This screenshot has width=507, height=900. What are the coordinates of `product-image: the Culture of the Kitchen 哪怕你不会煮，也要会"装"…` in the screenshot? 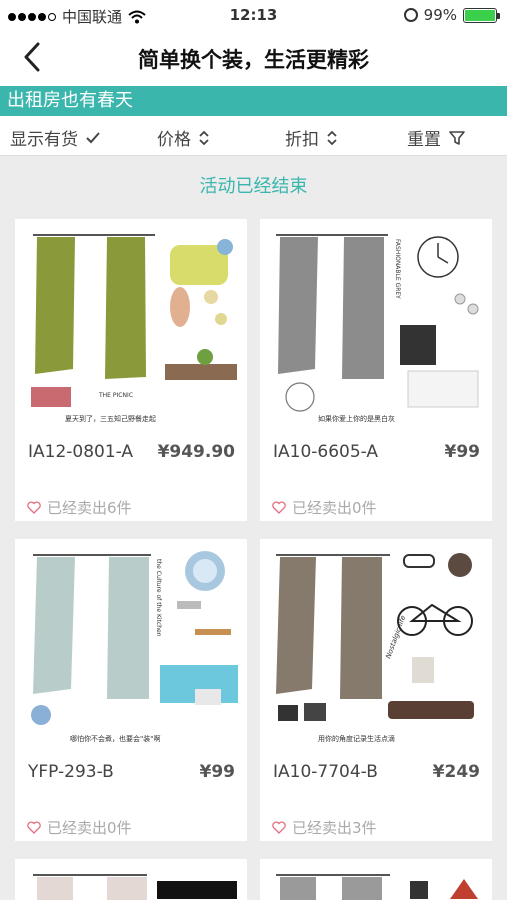 It's located at (131, 644).